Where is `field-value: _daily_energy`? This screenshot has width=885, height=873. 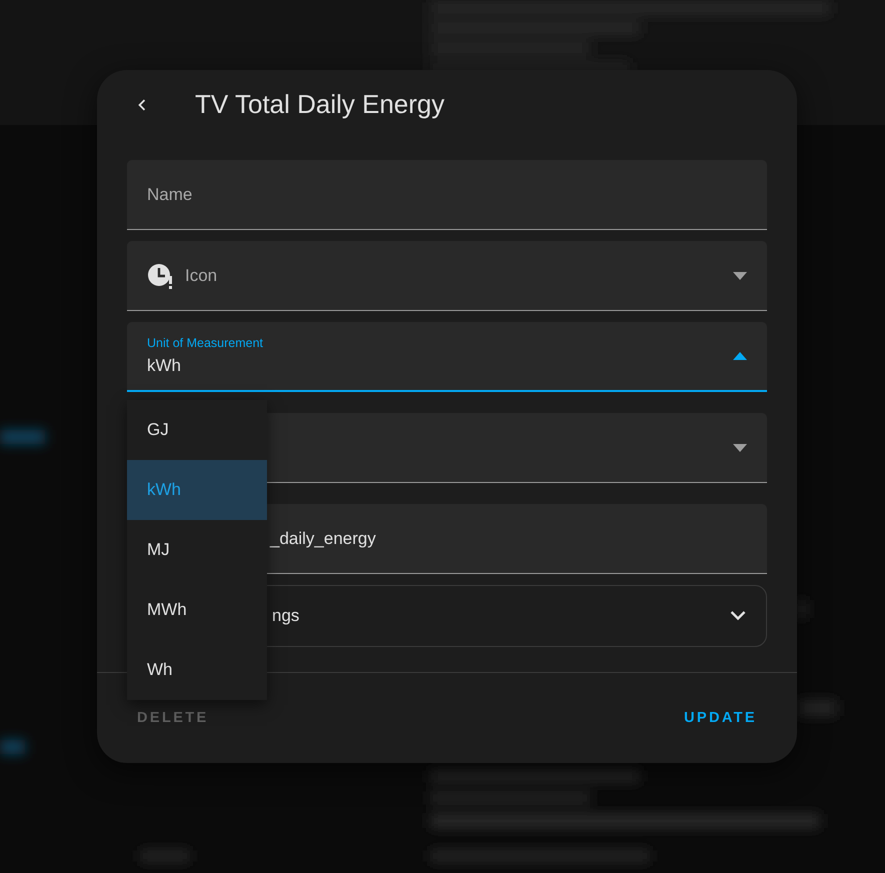
field-value: _daily_energy is located at coordinates (323, 539).